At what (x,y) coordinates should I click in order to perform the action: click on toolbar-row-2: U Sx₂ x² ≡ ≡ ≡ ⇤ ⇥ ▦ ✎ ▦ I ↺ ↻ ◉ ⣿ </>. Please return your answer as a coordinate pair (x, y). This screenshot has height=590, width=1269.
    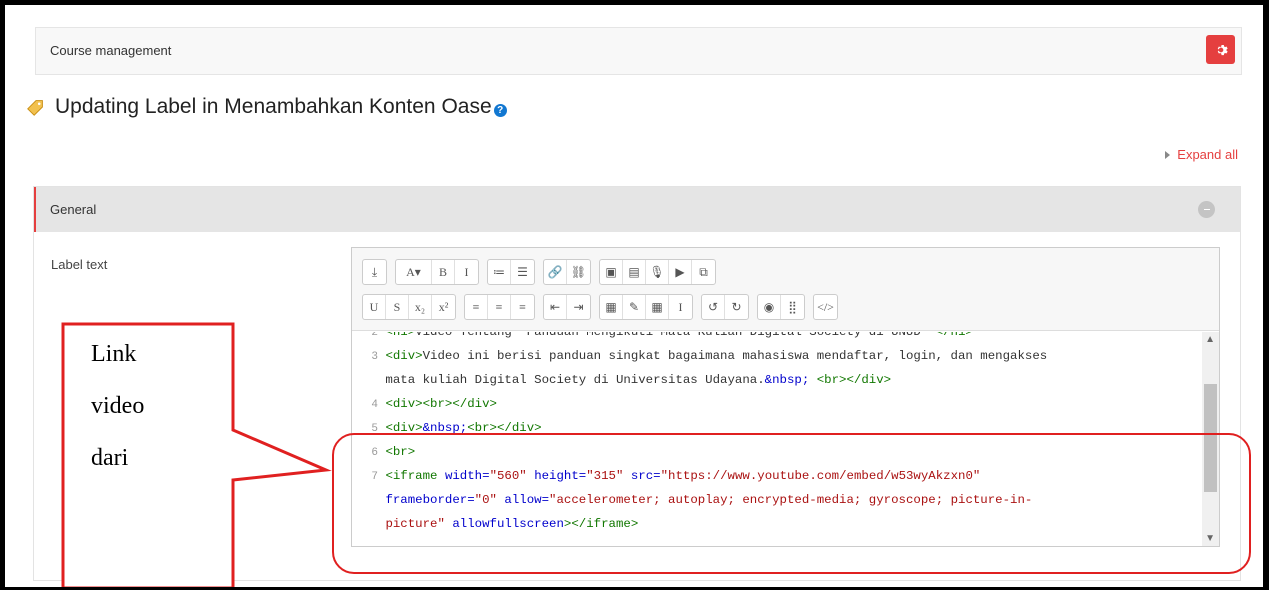
    Looking at the image, I should click on (604, 307).